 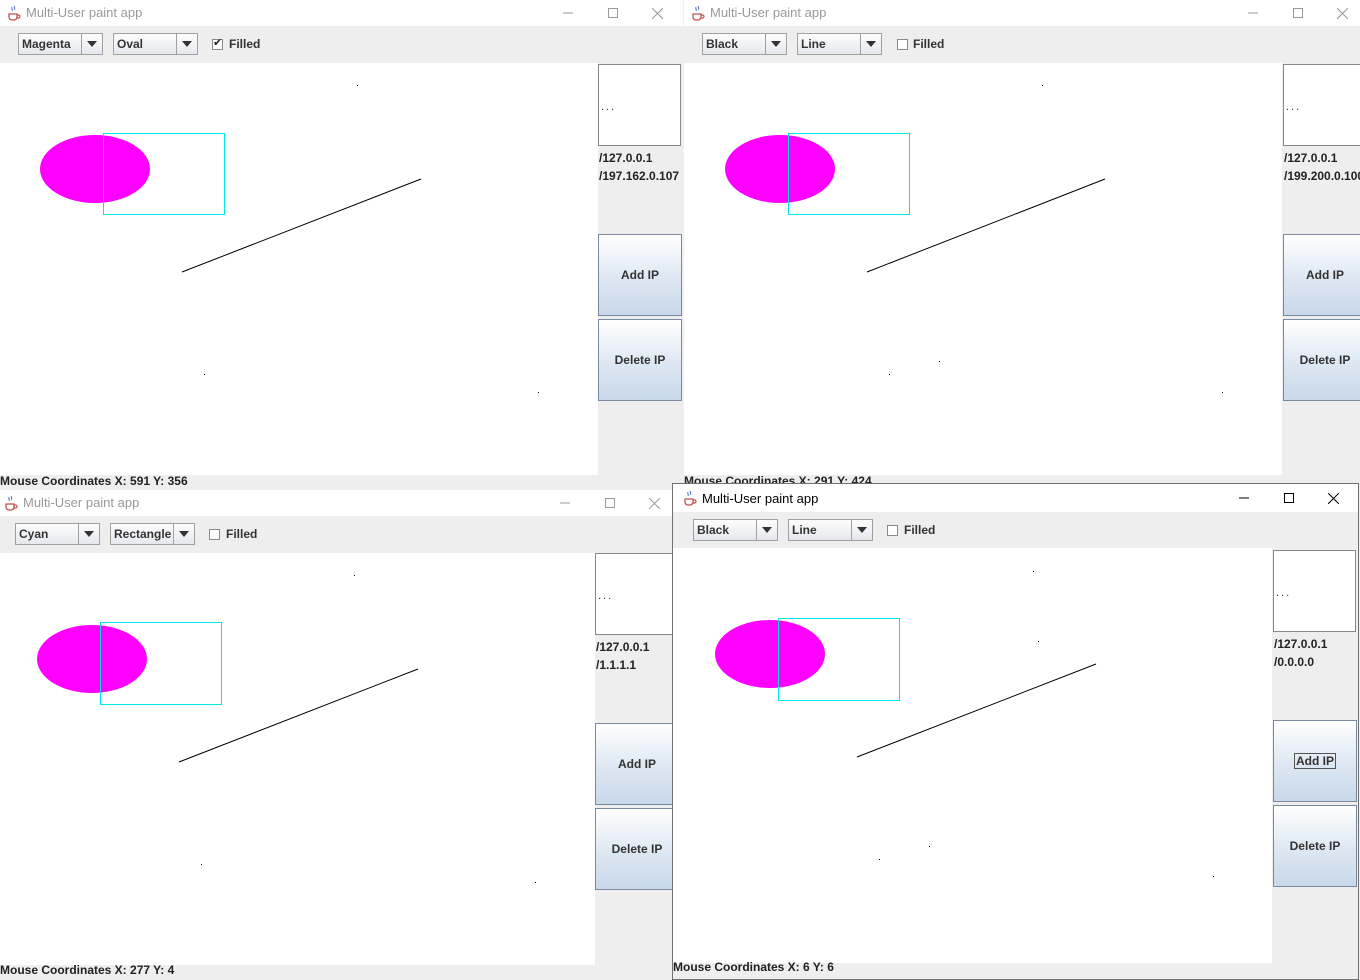 I want to click on color-dropdown: Magenta, so click(x=60, y=44).